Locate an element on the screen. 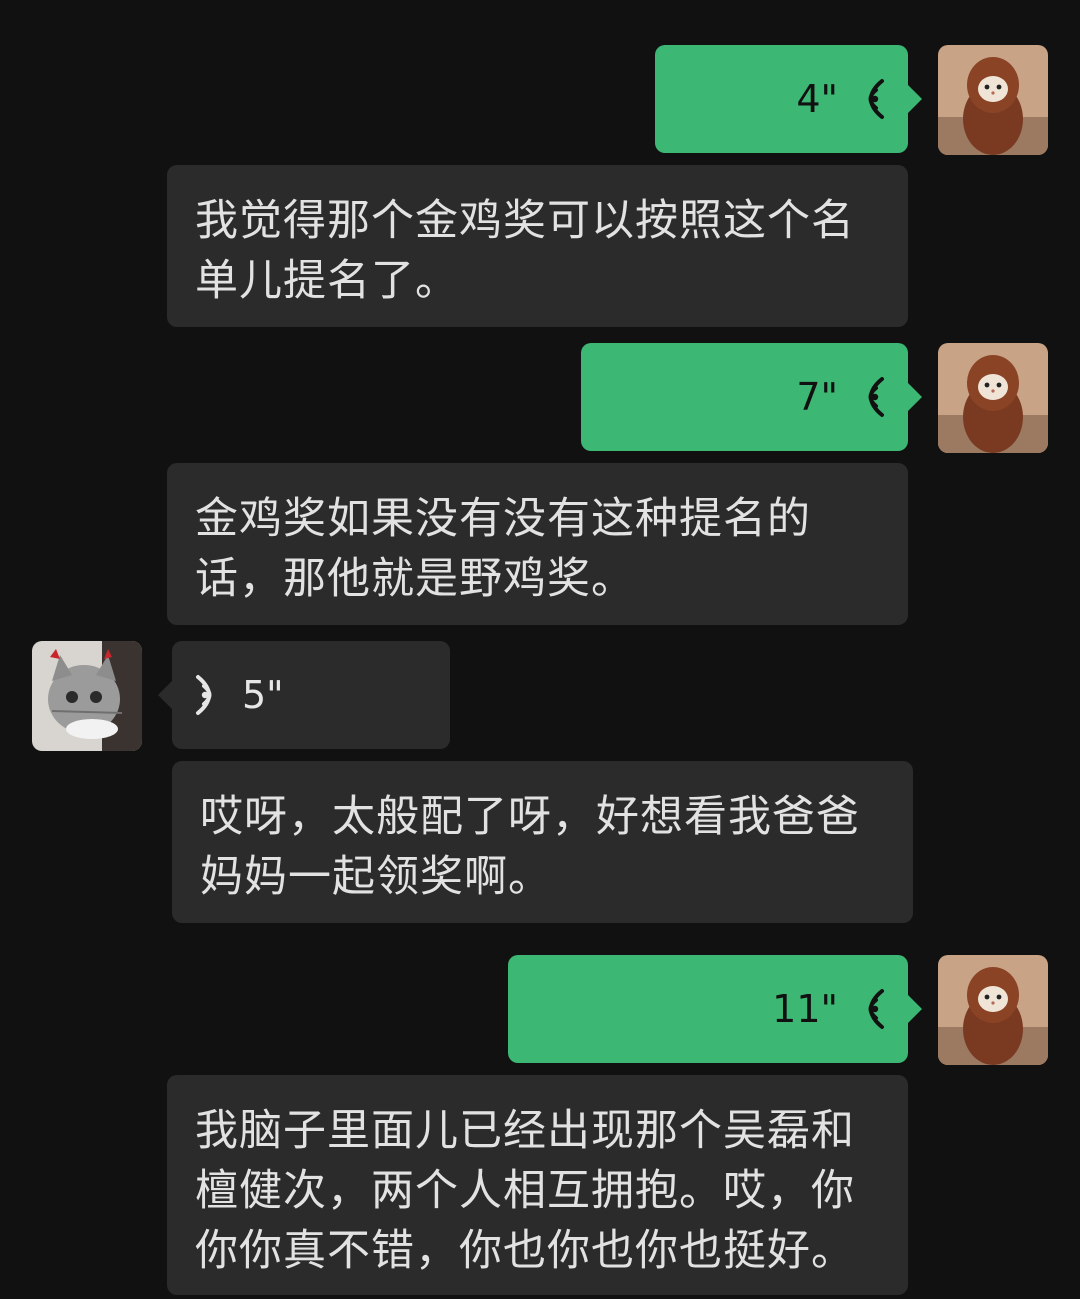 The width and height of the screenshot is (1080, 1299). contact-avatar is located at coordinates (87, 696).